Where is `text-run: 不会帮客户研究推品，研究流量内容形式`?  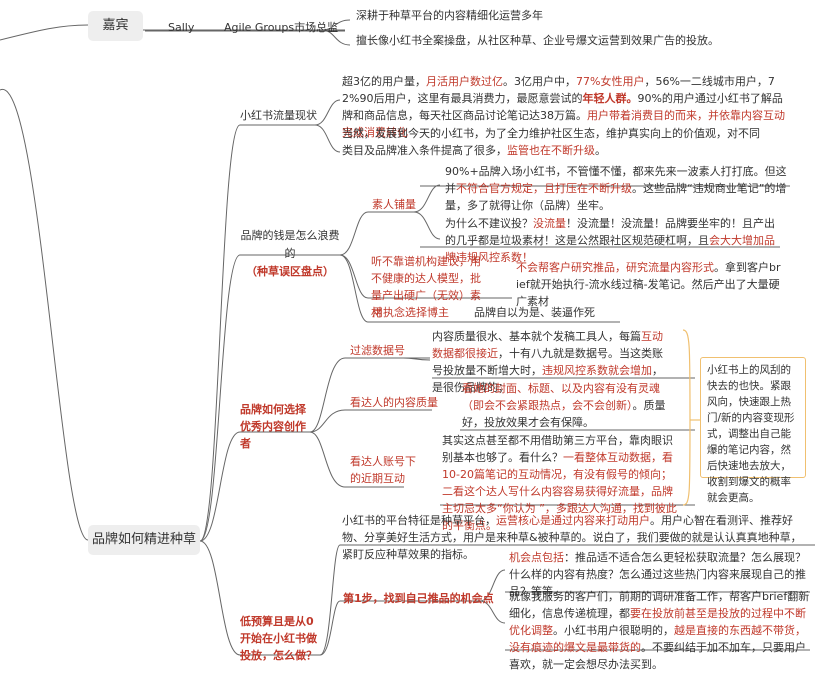
text-run: 不会帮客户研究推品，研究流量内容形式 is located at coordinates (615, 267).